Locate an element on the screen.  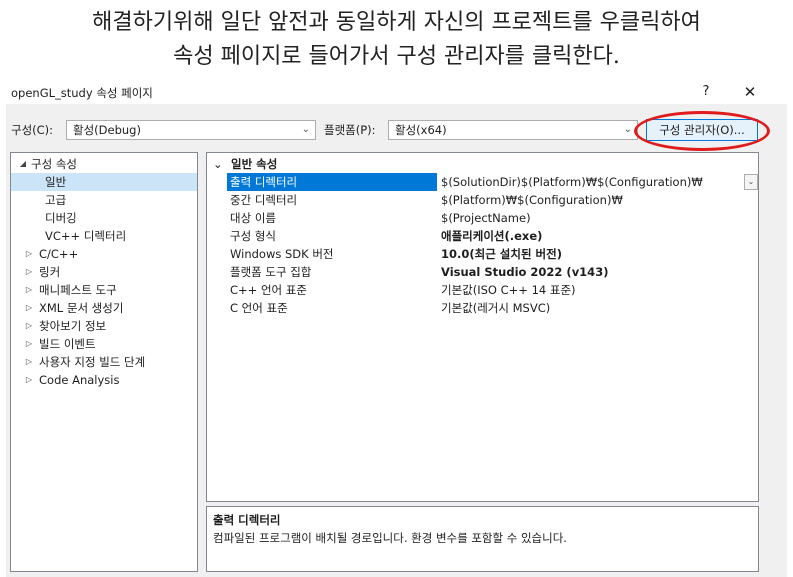
tree-item-code-analysis: ▷ Code Analysis is located at coordinates (104, 380).